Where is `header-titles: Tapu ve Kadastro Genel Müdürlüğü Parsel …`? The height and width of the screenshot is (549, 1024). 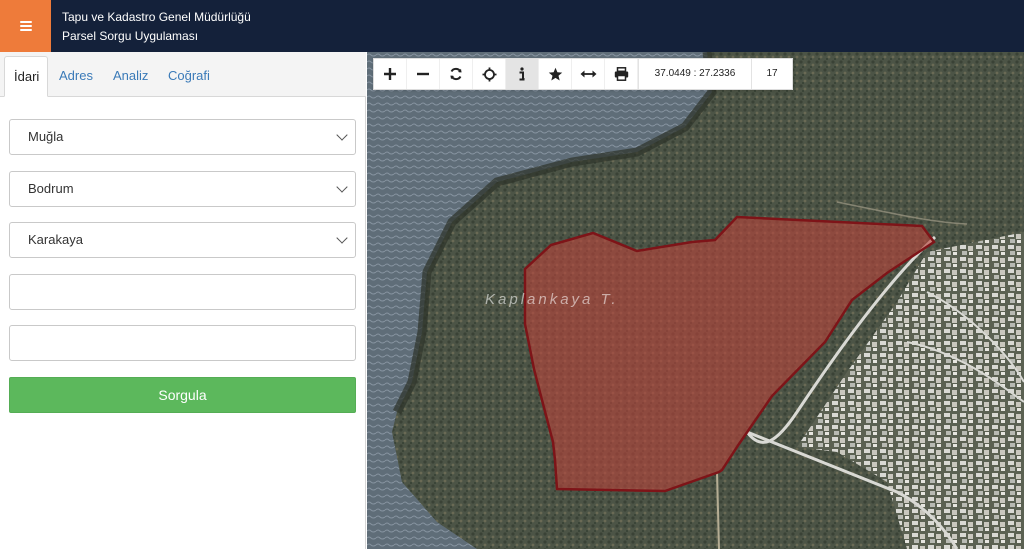
header-titles: Tapu ve Kadastro Genel Müdürlüğü Parsel … is located at coordinates (156, 27).